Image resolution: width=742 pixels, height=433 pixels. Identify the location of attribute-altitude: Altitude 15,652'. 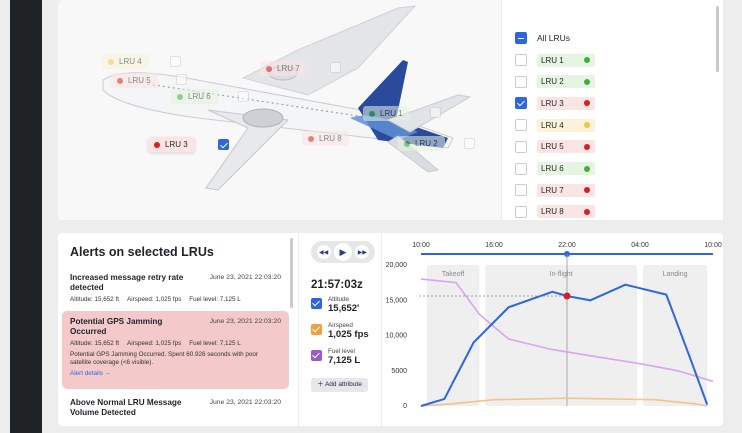
(335, 305).